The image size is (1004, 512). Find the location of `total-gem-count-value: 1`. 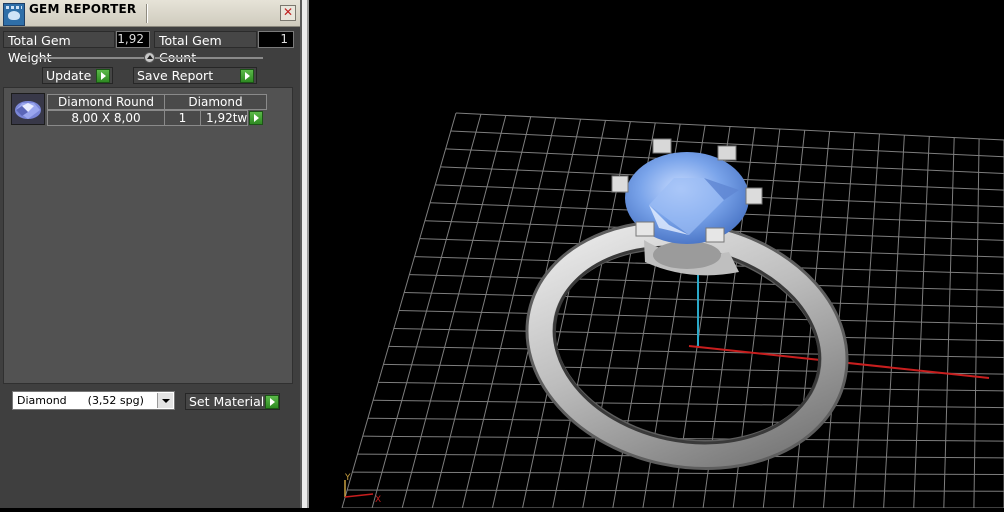

total-gem-count-value: 1 is located at coordinates (276, 39).